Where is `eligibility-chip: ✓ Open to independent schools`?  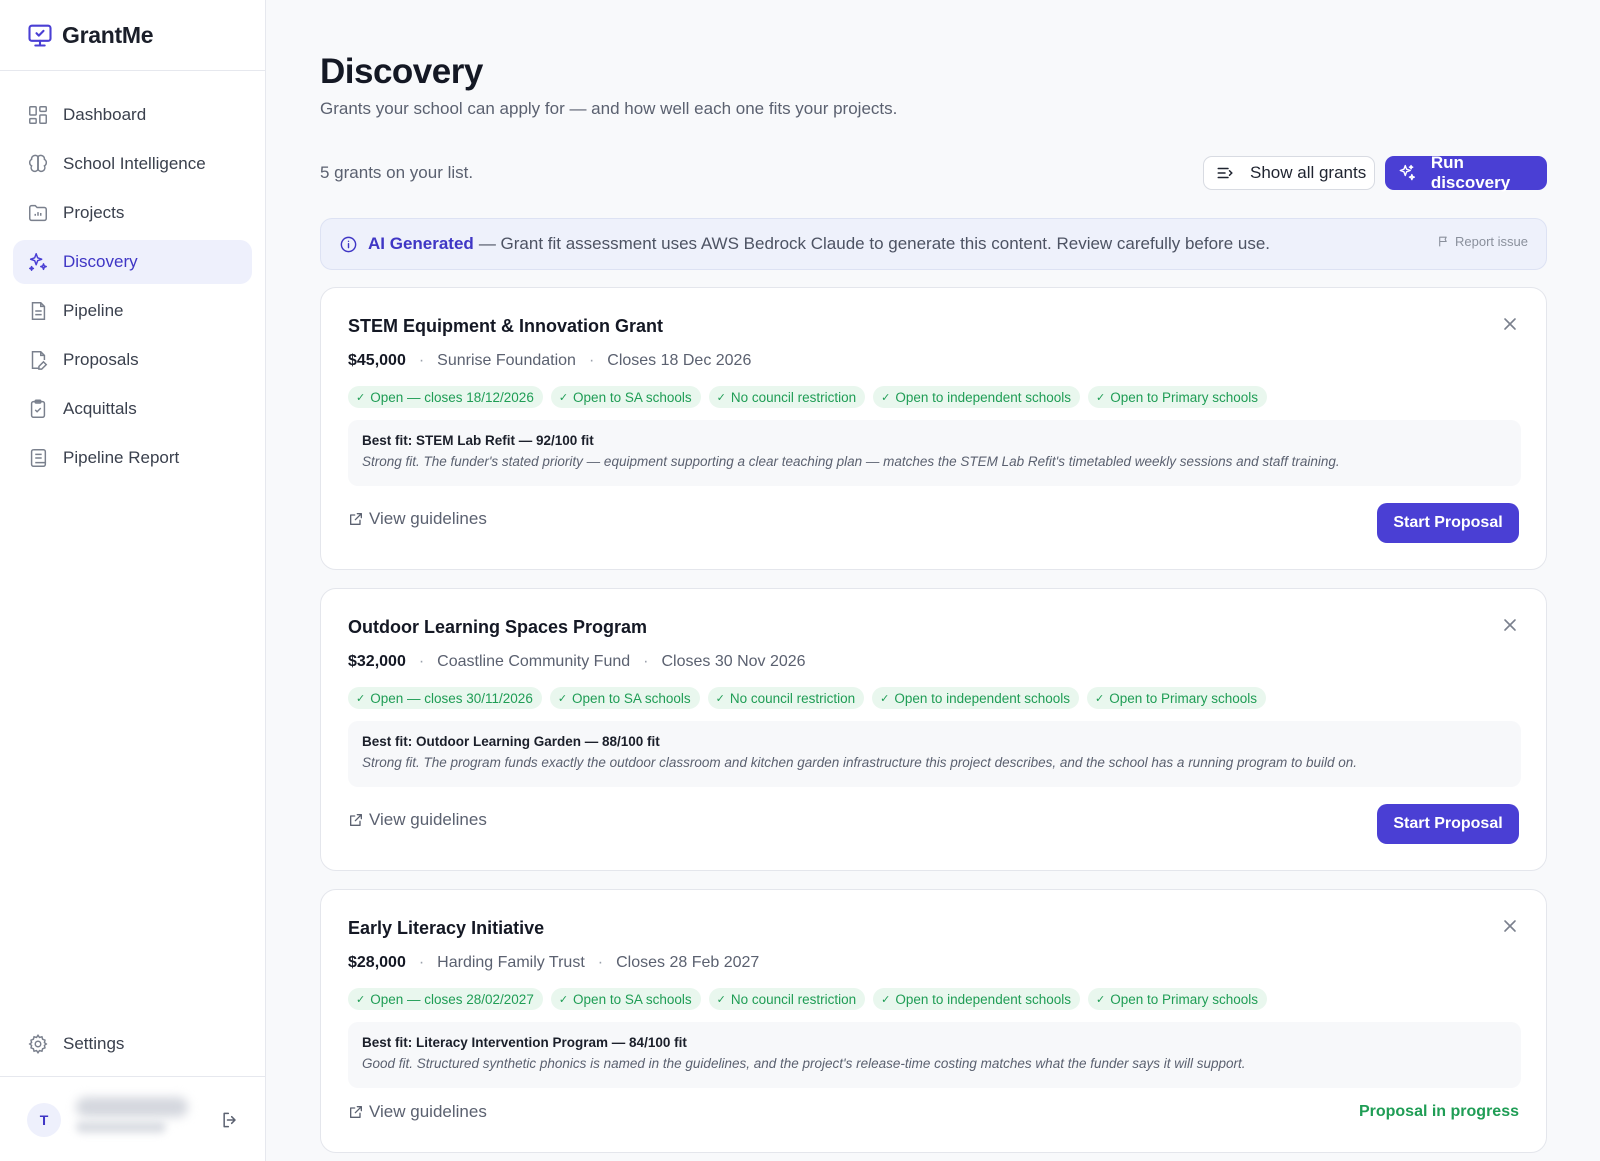 eligibility-chip: ✓ Open to independent schools is located at coordinates (976, 397).